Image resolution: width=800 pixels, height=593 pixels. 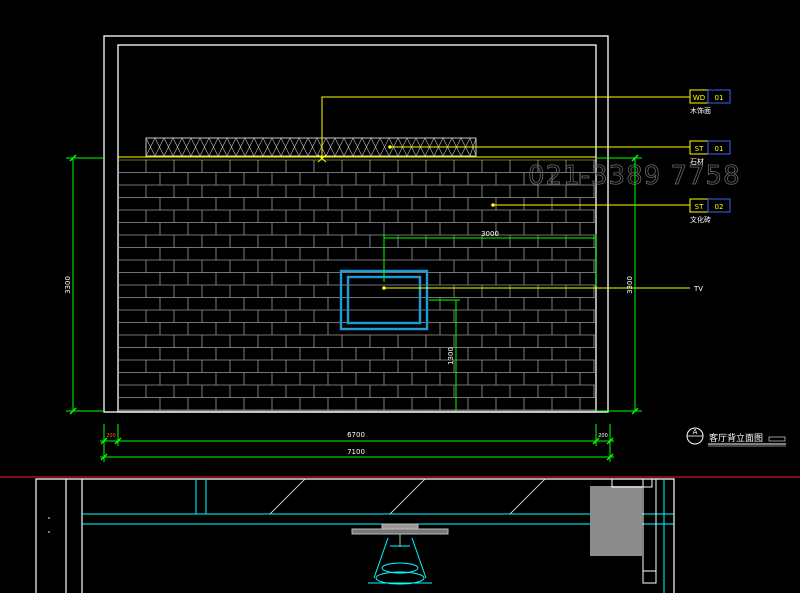 What do you see at coordinates (357, 149) in the screenshot?
I see `wood-trim-band` at bounding box center [357, 149].